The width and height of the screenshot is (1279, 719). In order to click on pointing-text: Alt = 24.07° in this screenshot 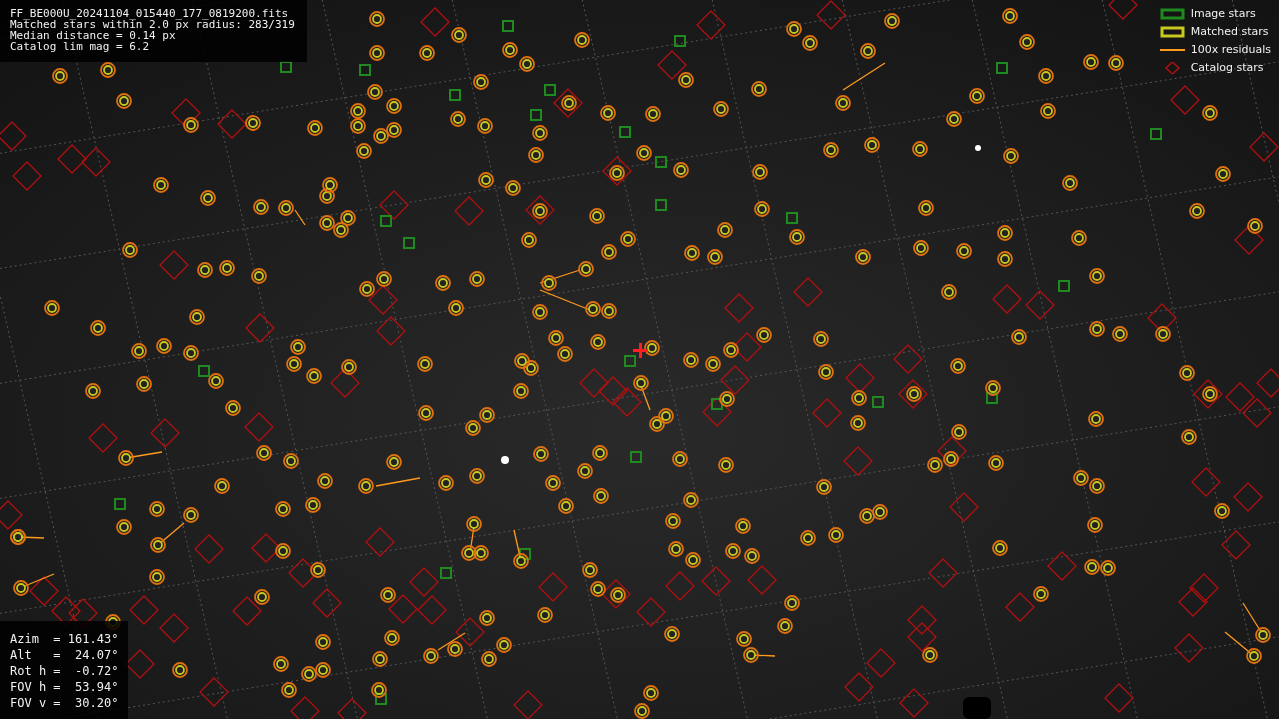, I will do `click(64, 655)`.